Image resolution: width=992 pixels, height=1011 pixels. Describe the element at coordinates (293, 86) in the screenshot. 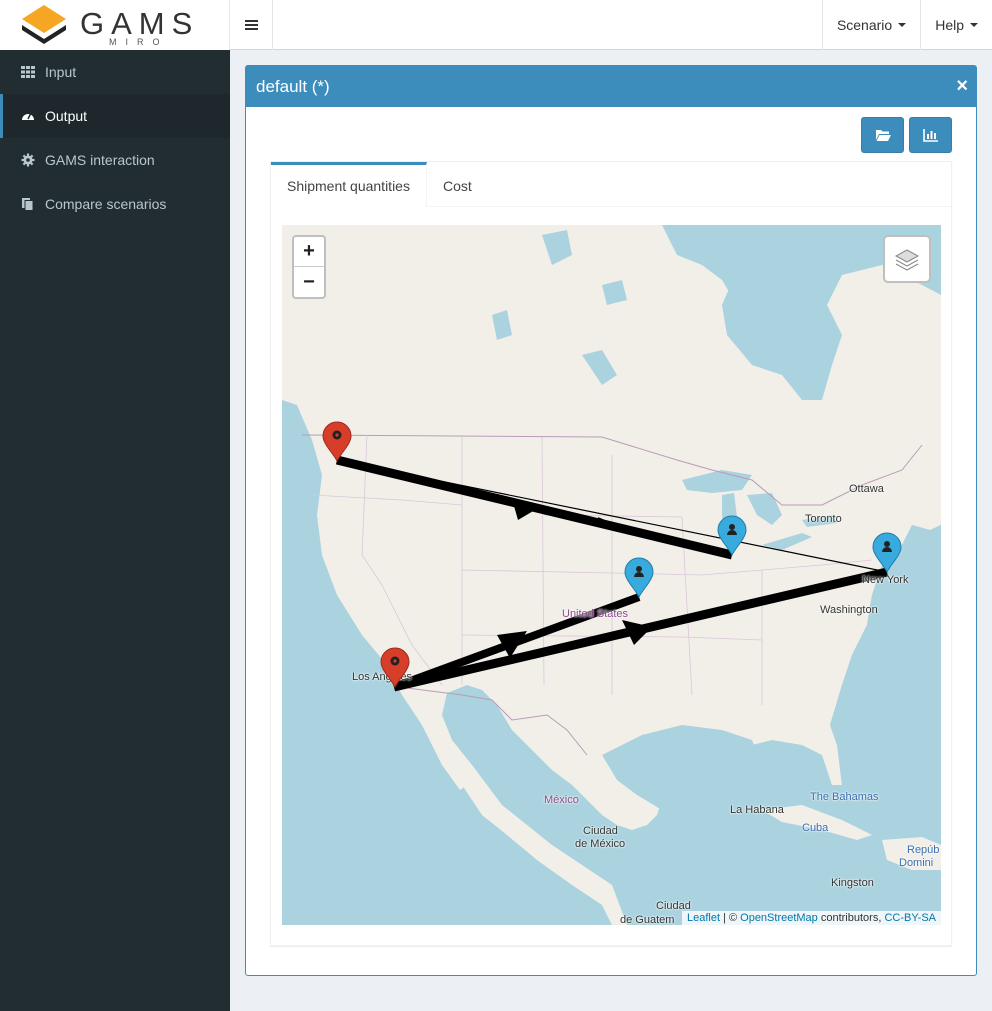

I see `box-title: default (*)` at that location.